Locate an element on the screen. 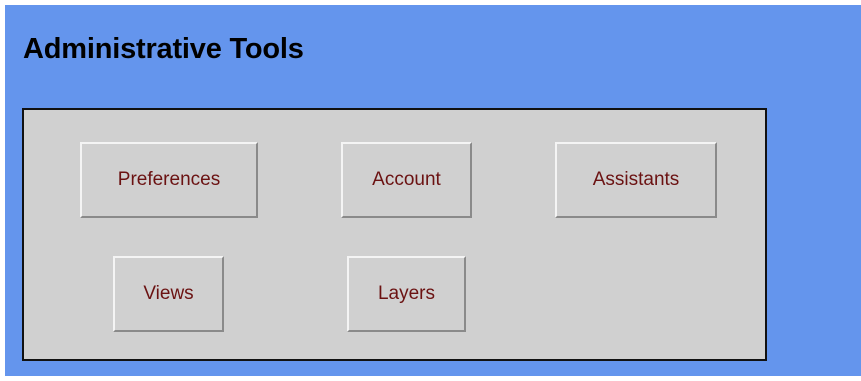  account-button: Account is located at coordinates (406, 180).